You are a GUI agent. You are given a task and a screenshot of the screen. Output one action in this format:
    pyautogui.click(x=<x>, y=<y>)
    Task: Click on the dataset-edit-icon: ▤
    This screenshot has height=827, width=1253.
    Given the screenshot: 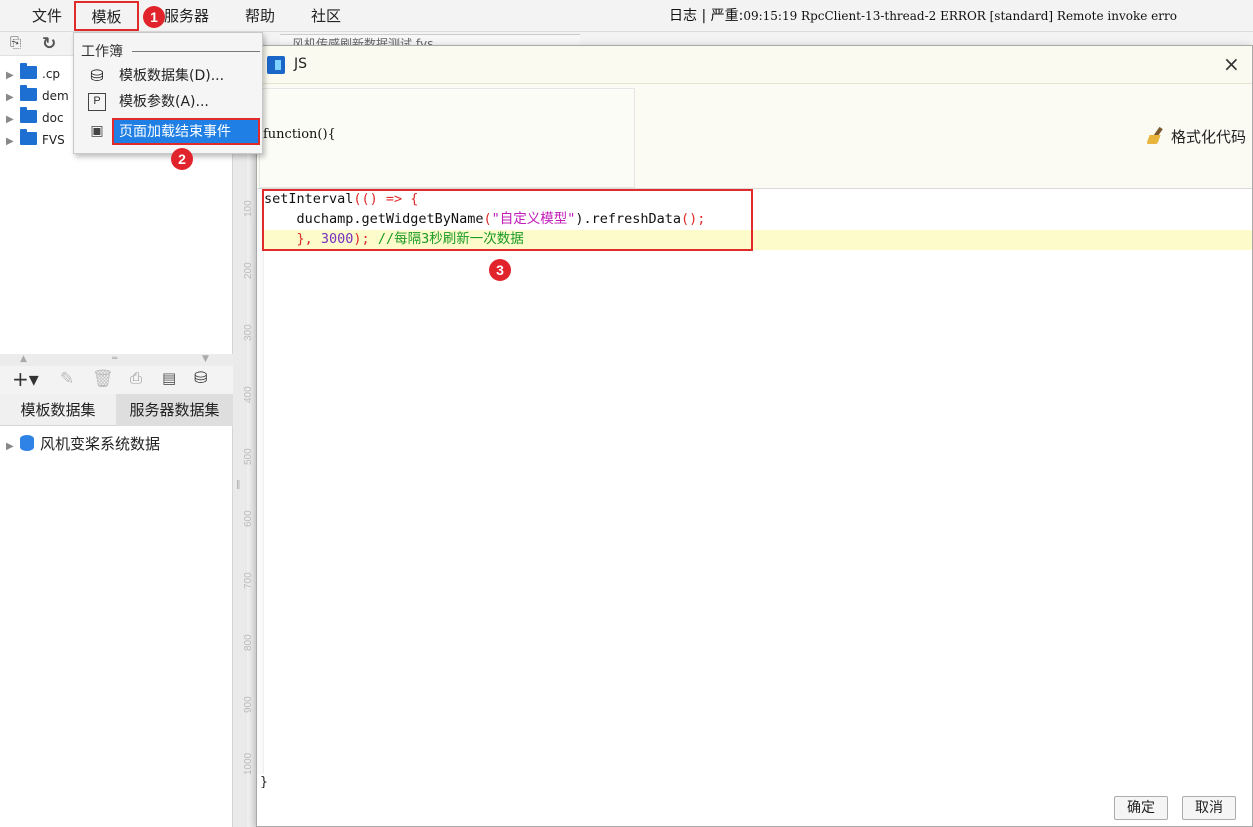 What is the action you would take?
    pyautogui.click(x=169, y=378)
    